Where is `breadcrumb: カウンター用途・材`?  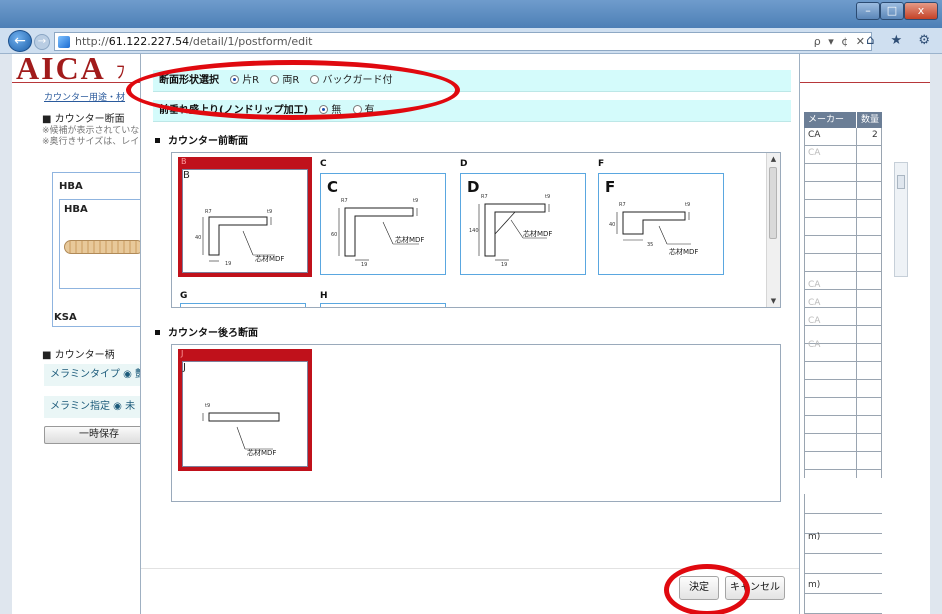
breadcrumb: カウンター用途・材 is located at coordinates (84, 96).